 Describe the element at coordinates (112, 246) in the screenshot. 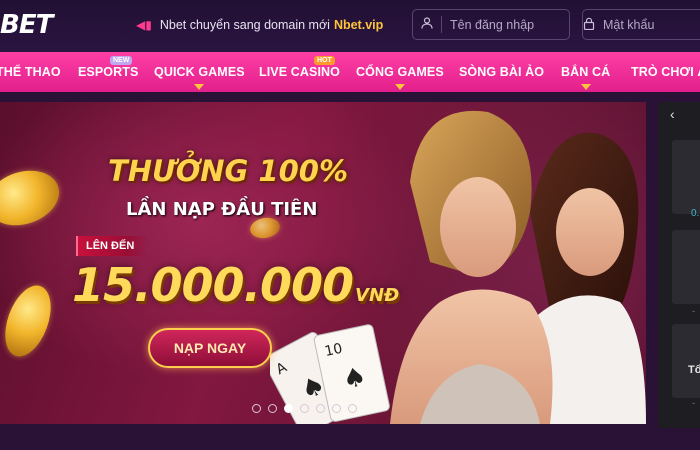

I see `upto-label: LÊN ĐẾN` at that location.